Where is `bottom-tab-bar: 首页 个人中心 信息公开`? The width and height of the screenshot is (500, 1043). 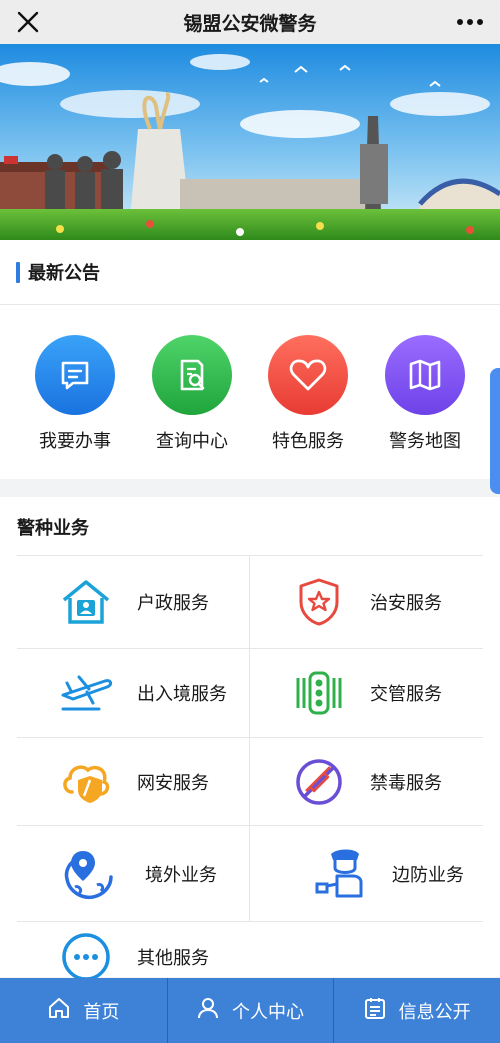 bottom-tab-bar: 首页 个人中心 信息公开 is located at coordinates (250, 1010).